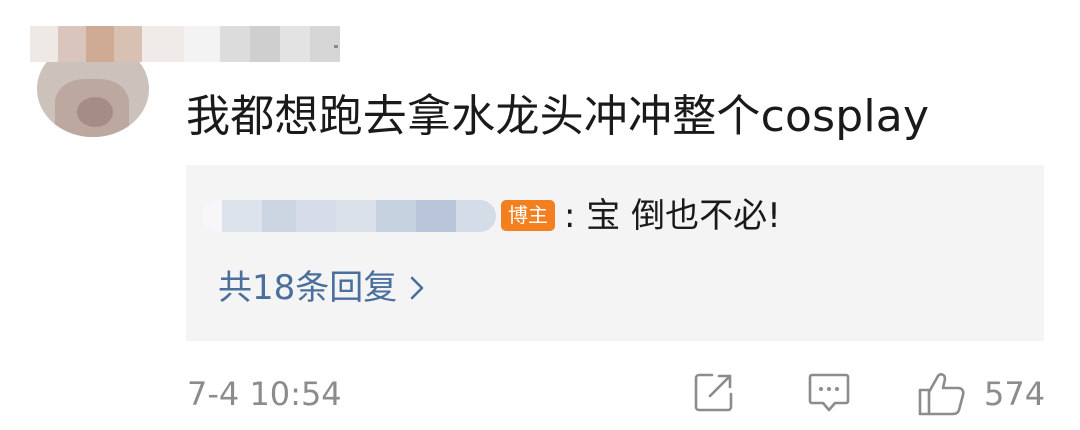  I want to click on thumbs-up-icon, so click(941, 394).